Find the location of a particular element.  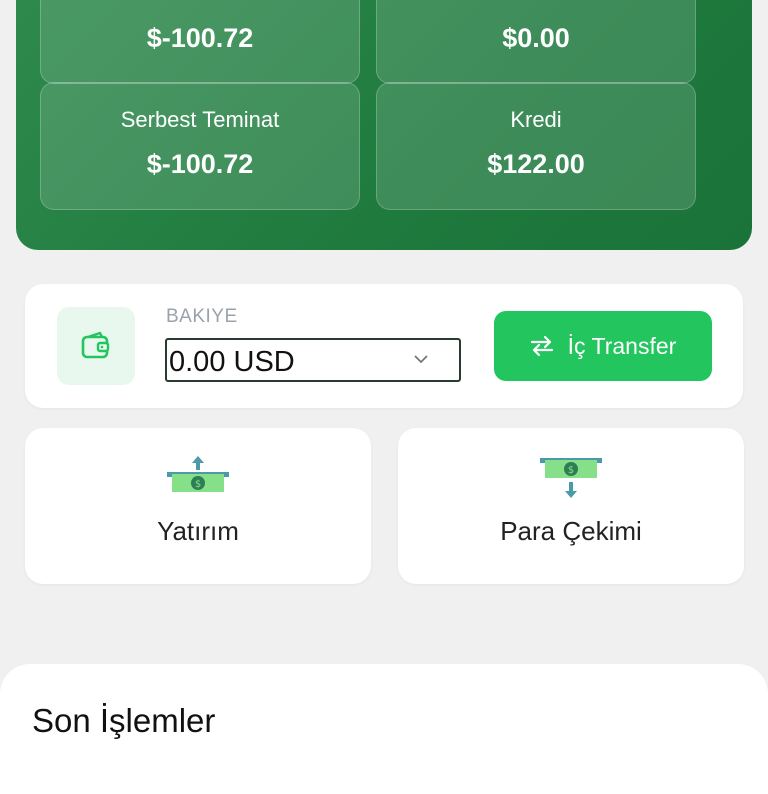

internal-transfer-label: İç Transfer is located at coordinates (622, 345).